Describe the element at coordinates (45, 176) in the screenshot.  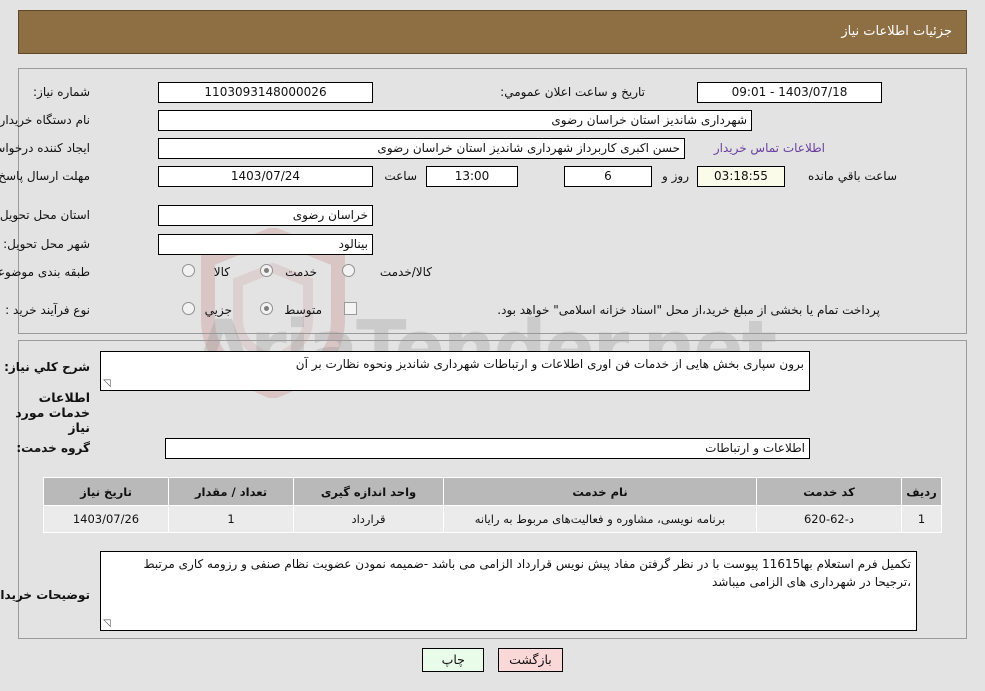
I see `deadline-label: مهلت ارسال پاسخ: تا تاریخ:` at that location.